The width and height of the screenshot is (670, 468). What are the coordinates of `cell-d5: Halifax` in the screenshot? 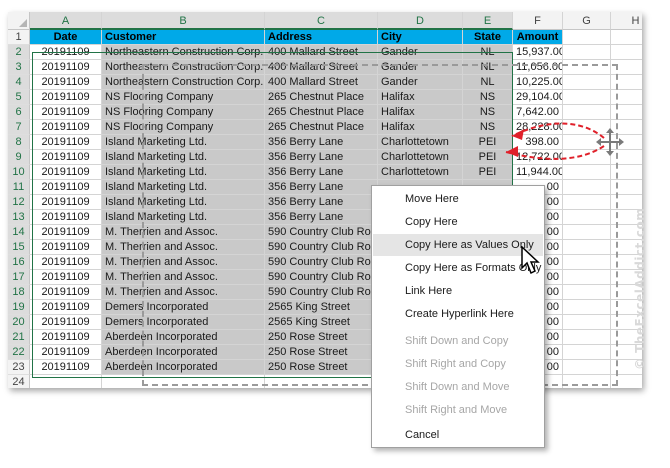 It's located at (420, 97).